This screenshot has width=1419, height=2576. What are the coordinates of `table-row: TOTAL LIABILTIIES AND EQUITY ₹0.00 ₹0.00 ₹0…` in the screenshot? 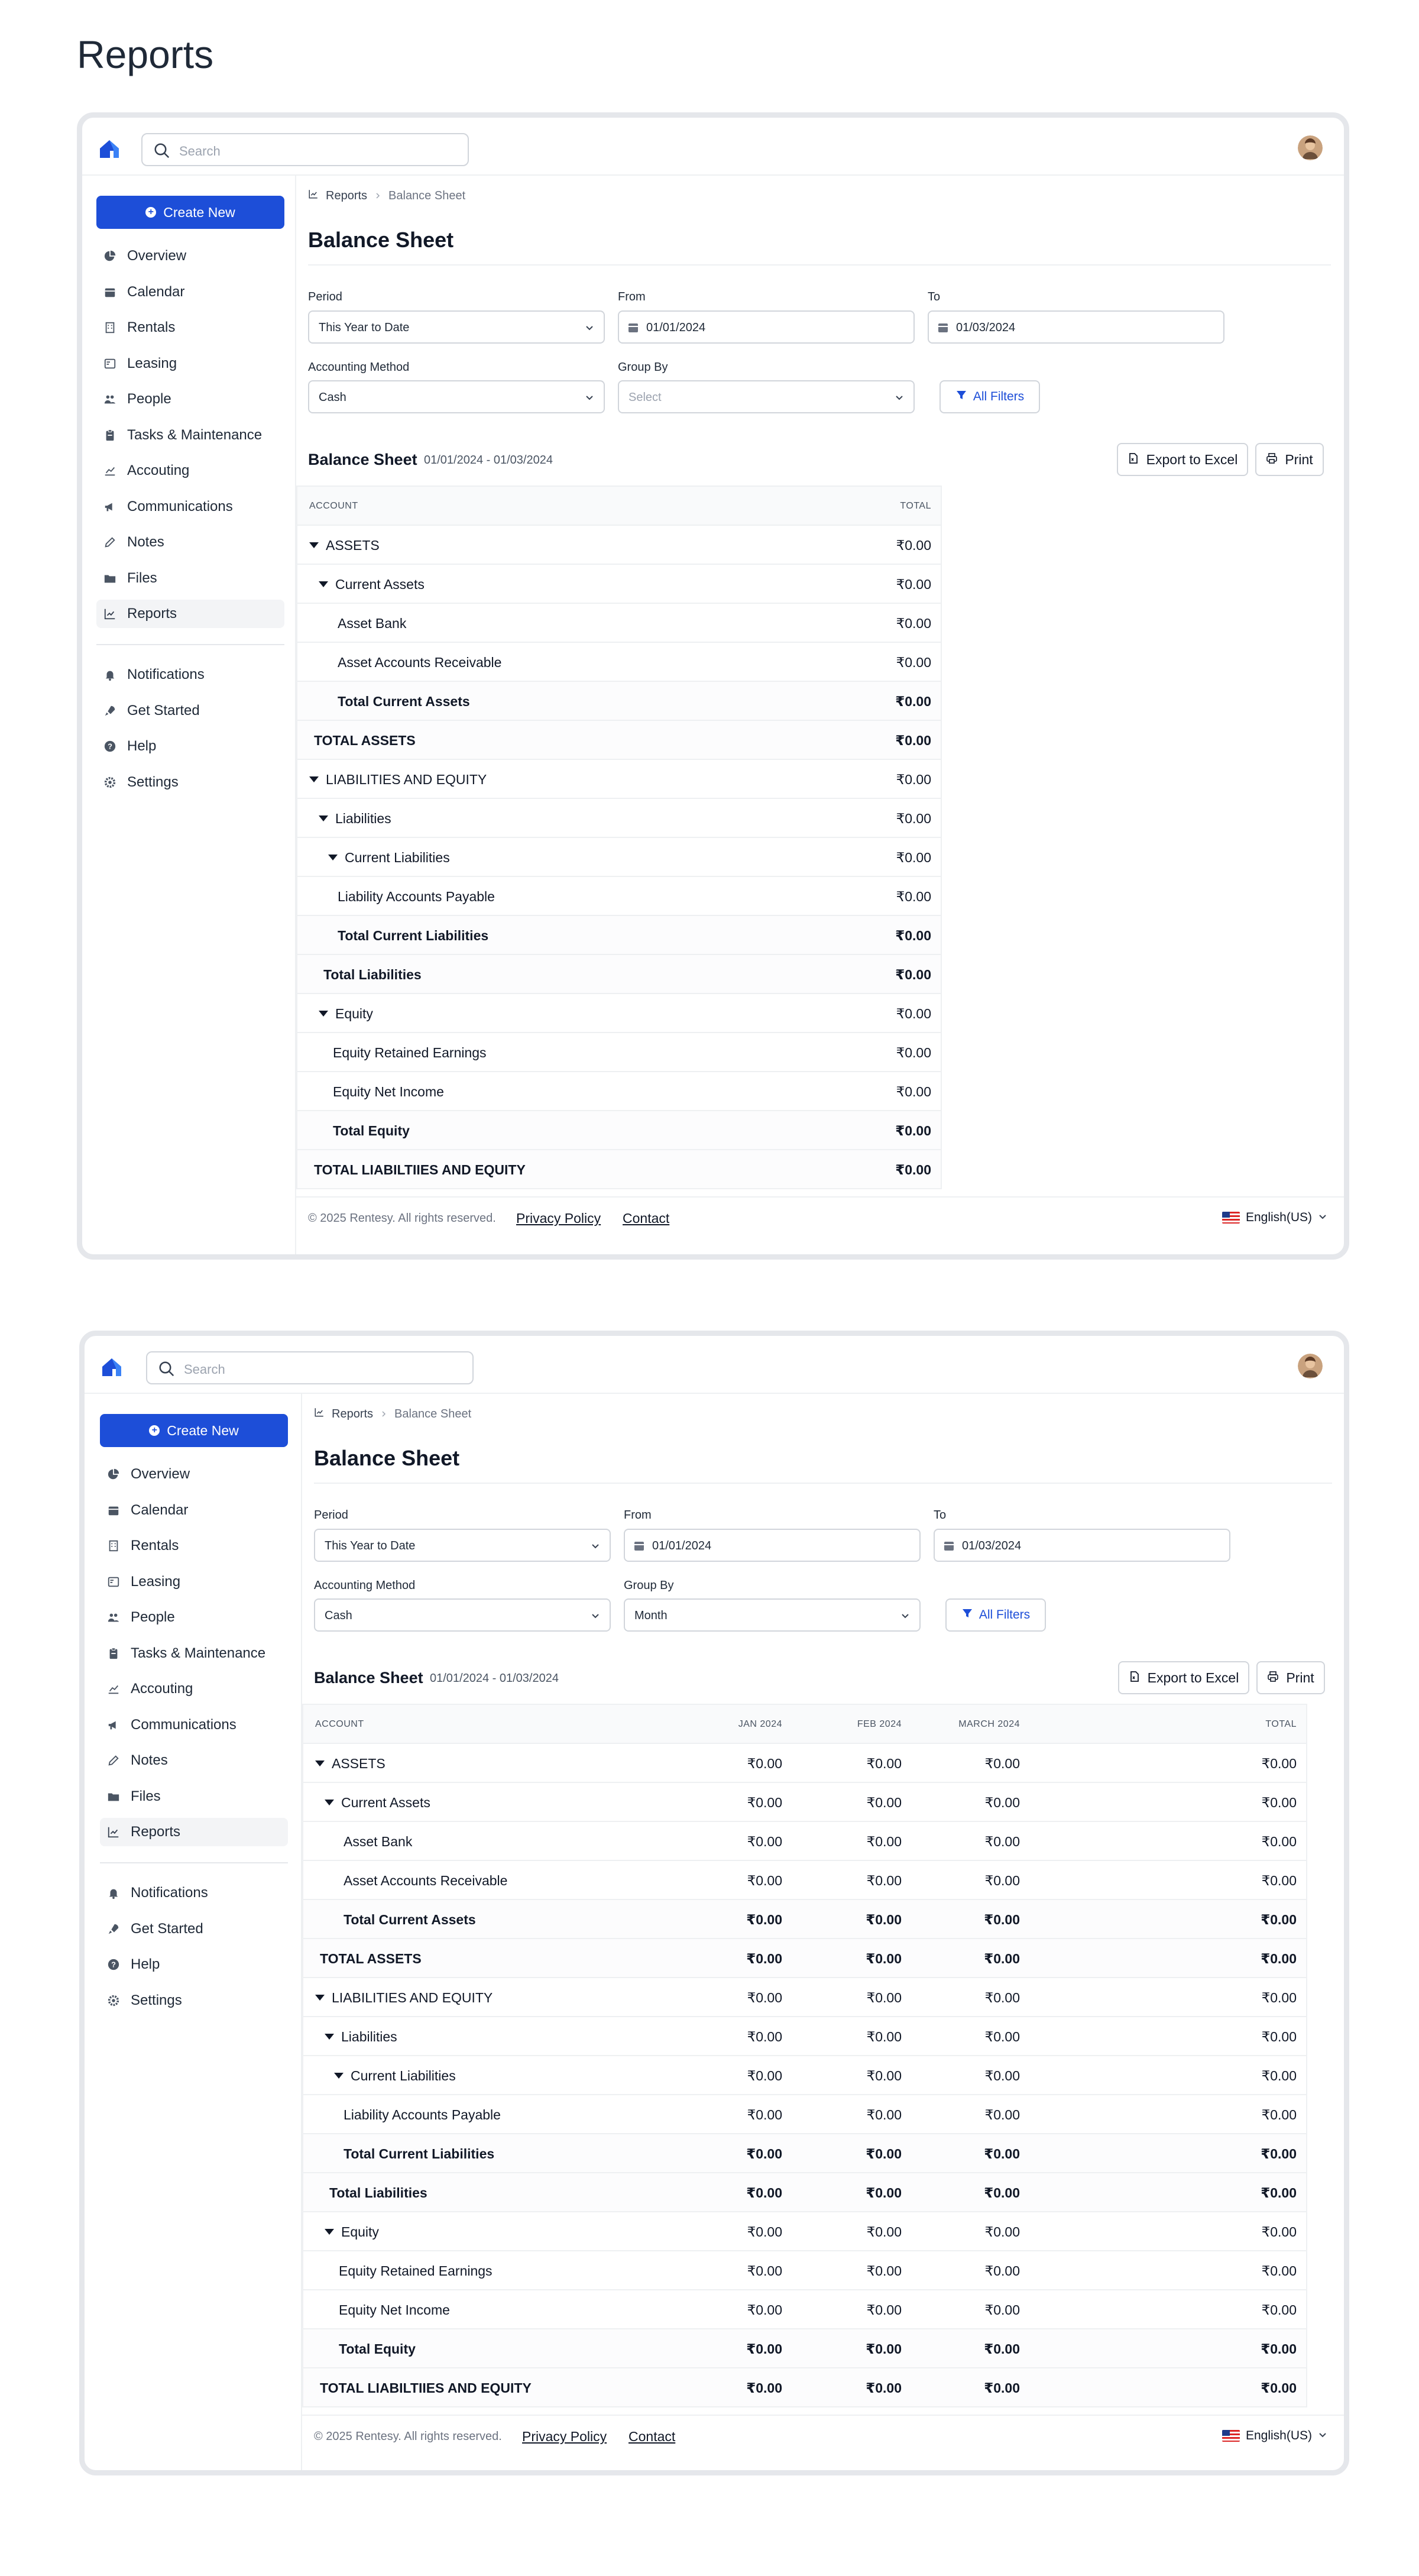 It's located at (805, 2388).